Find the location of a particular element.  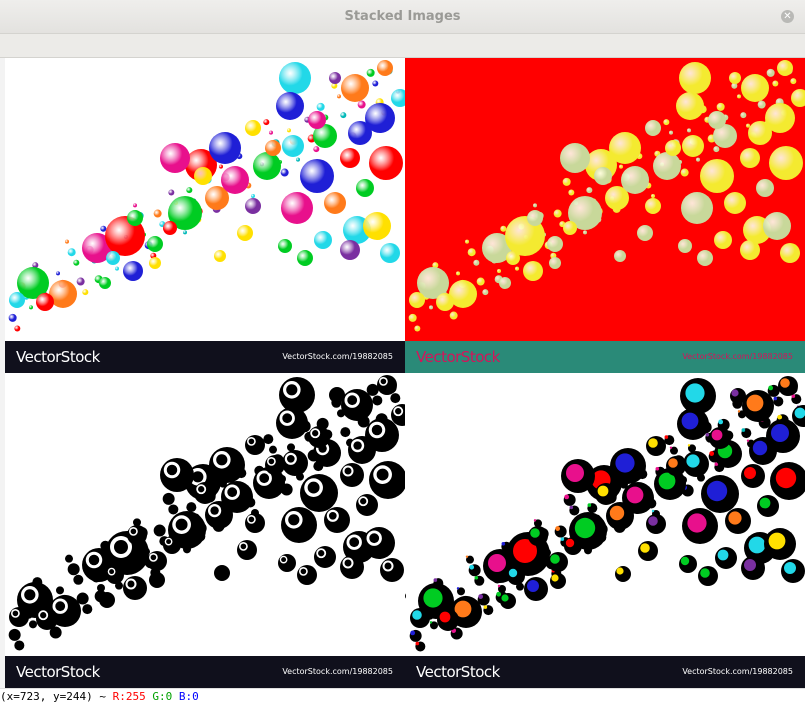

window-titlebar: Stacked Images ✕ is located at coordinates (402, 17).